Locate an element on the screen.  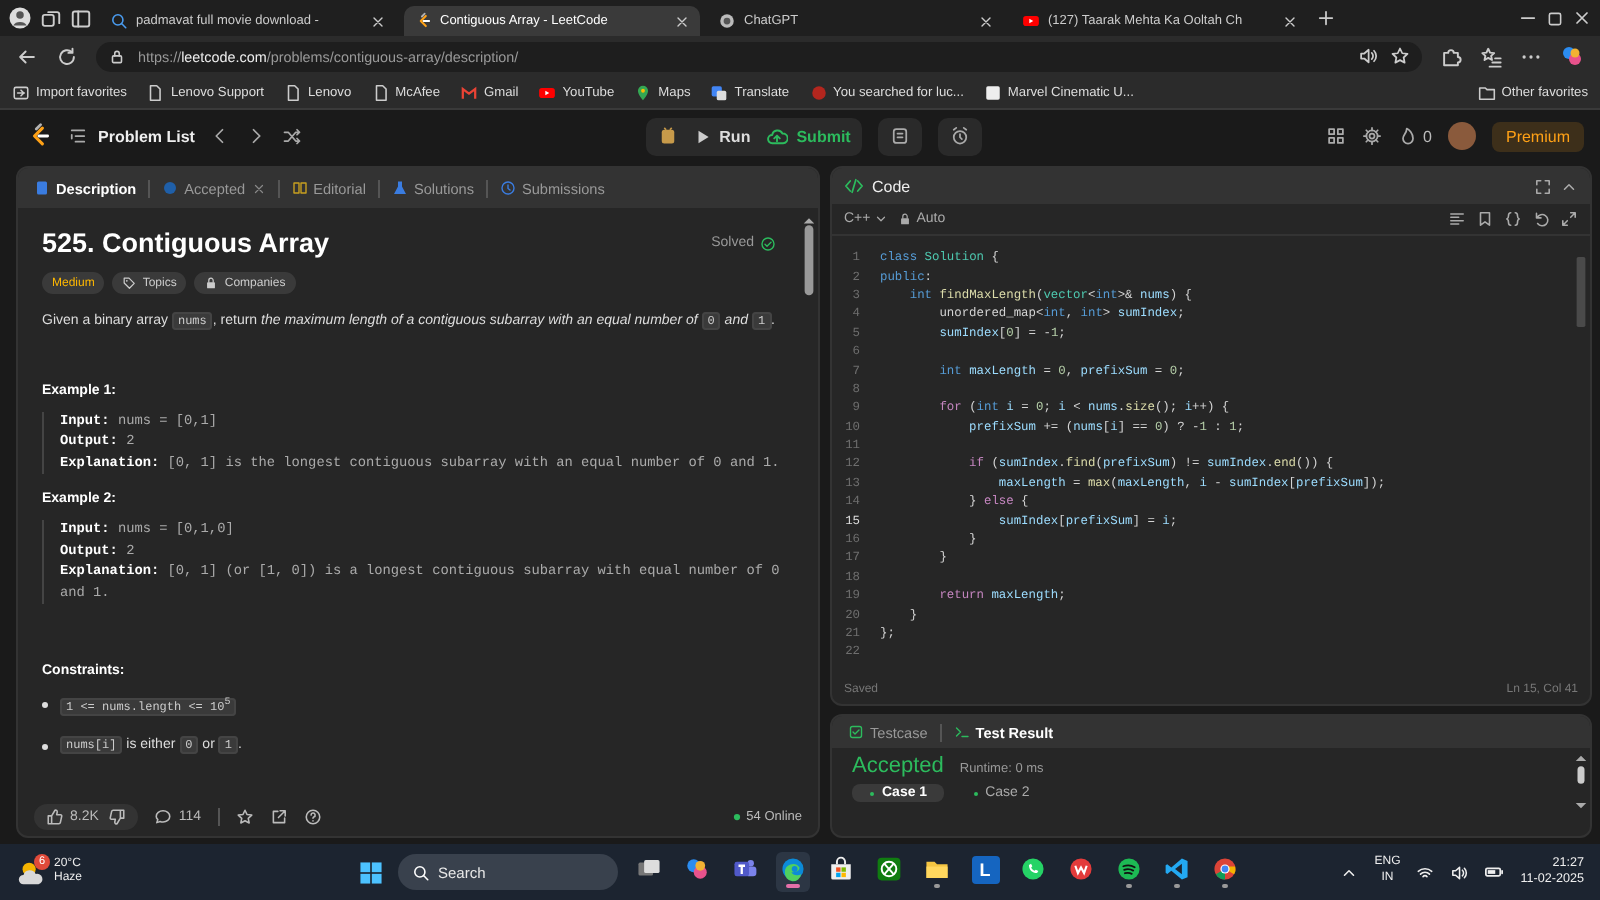
grid-icon is located at coordinates (1335, 136).